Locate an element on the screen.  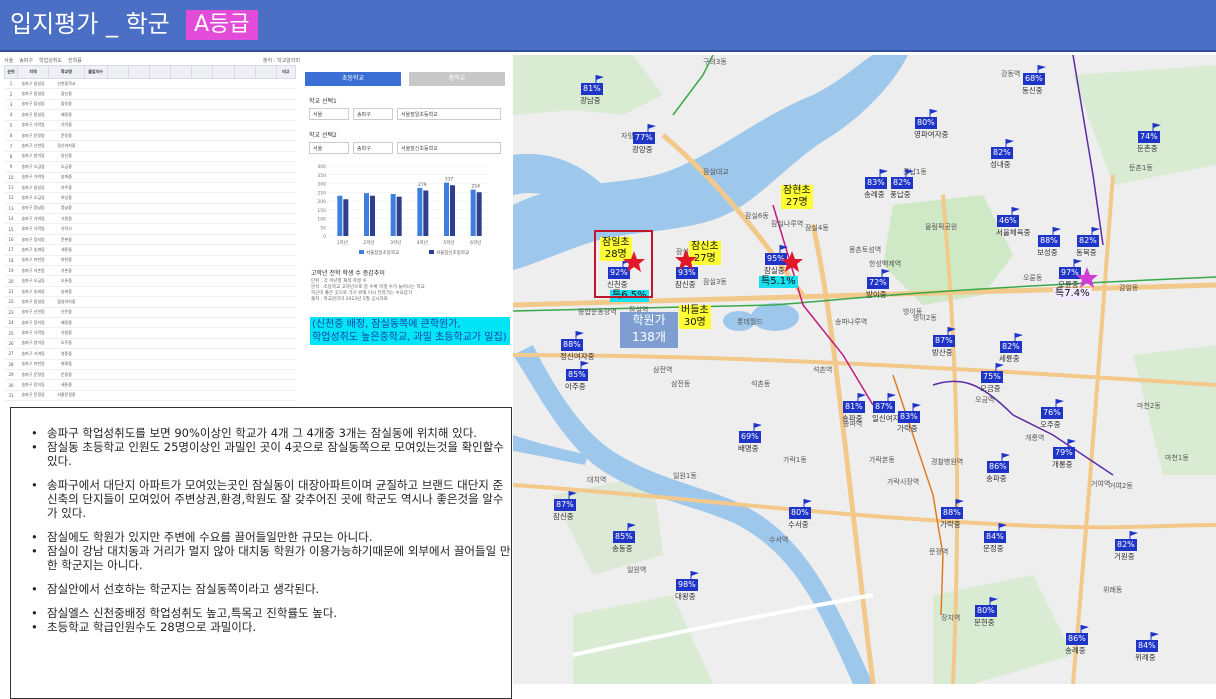
data-label: 337 is located at coordinates (449, 180).